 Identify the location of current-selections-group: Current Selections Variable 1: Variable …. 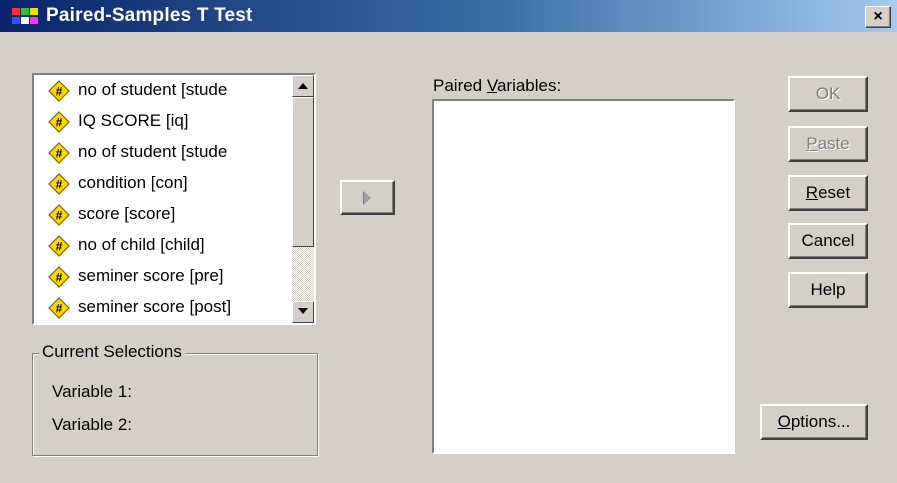
(175, 399).